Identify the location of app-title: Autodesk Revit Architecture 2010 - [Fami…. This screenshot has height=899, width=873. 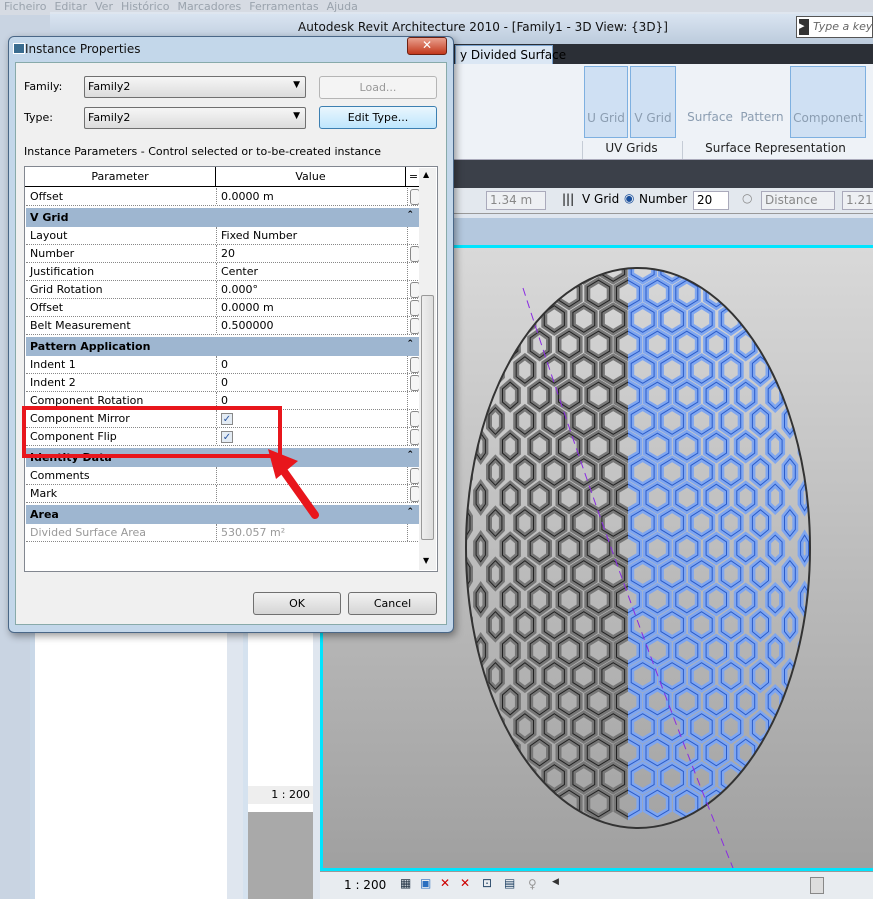
(483, 27).